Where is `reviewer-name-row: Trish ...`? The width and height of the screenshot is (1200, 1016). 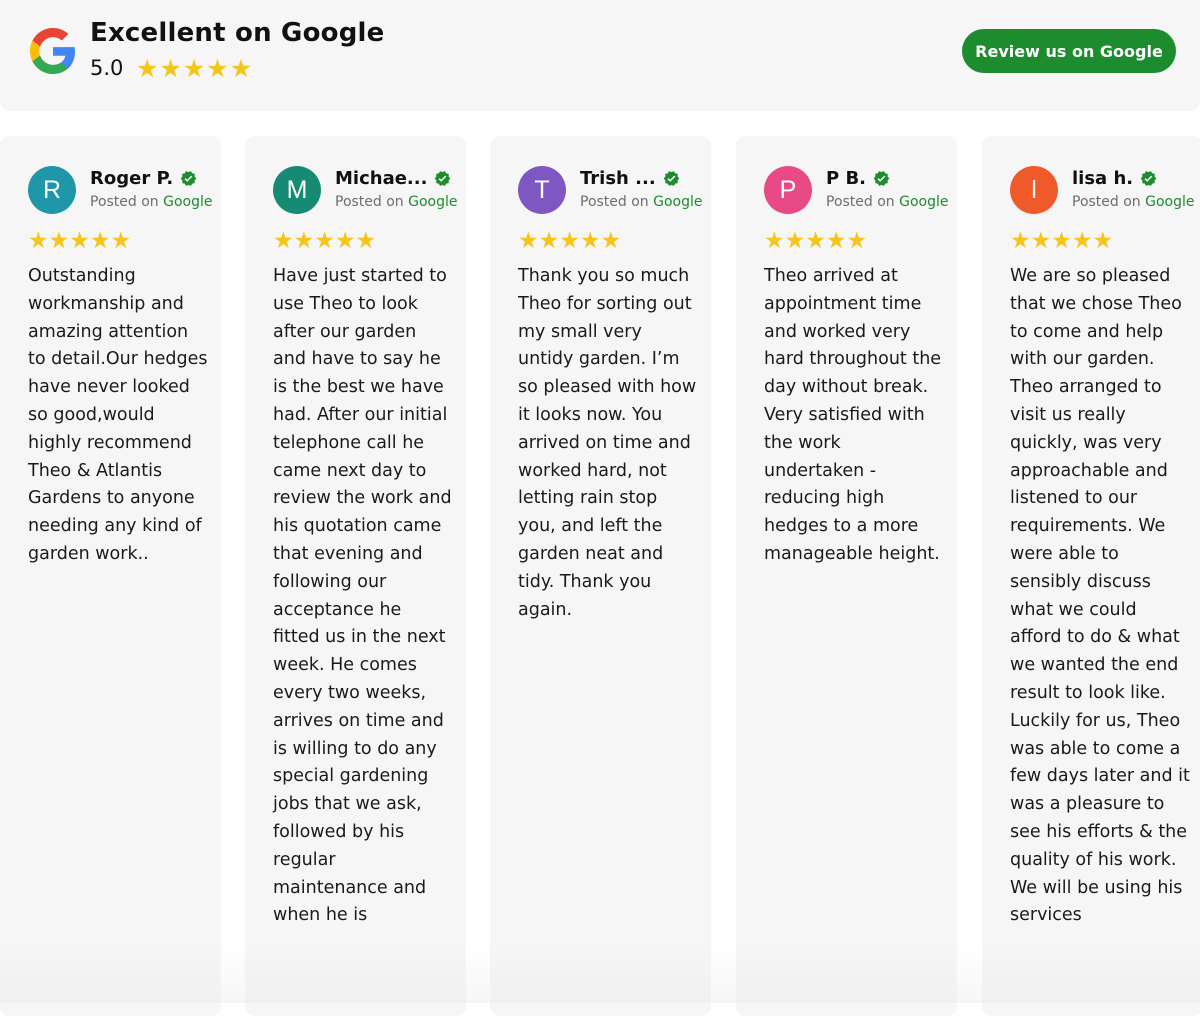 reviewer-name-row: Trish ... is located at coordinates (630, 178).